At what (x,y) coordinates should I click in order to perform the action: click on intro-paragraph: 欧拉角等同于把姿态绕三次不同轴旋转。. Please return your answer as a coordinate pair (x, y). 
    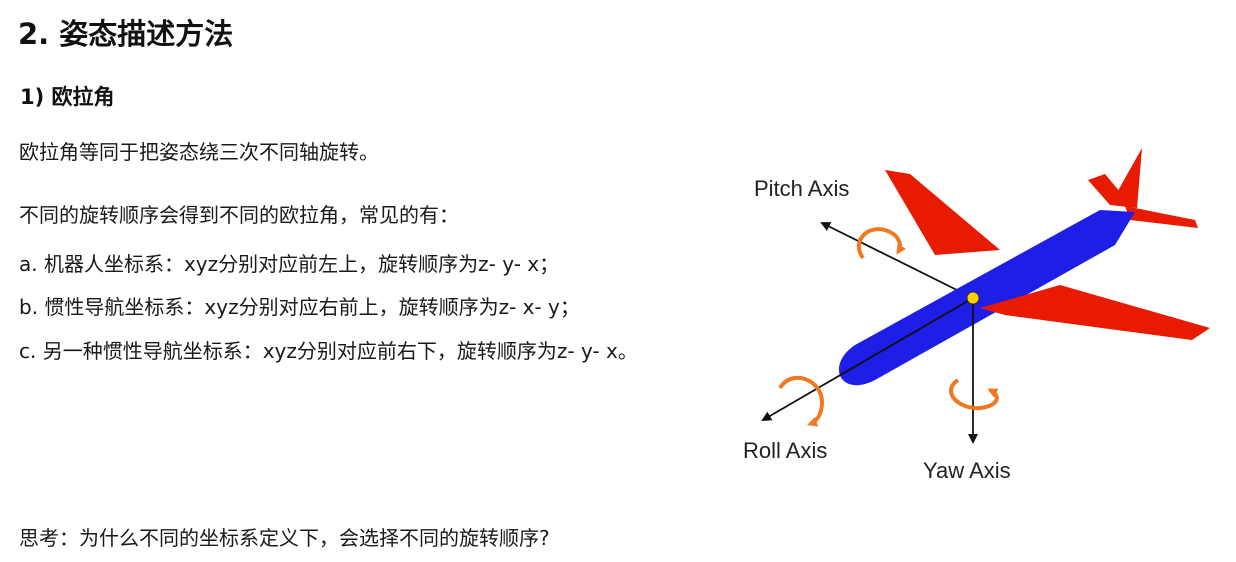
    Looking at the image, I should click on (199, 152).